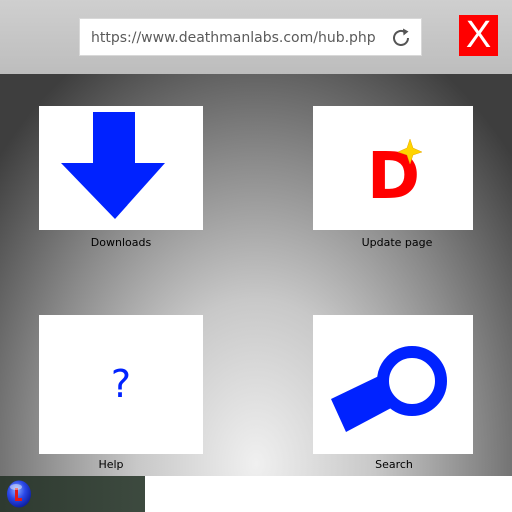  Describe the element at coordinates (256, 494) in the screenshot. I see `taskbar` at that location.